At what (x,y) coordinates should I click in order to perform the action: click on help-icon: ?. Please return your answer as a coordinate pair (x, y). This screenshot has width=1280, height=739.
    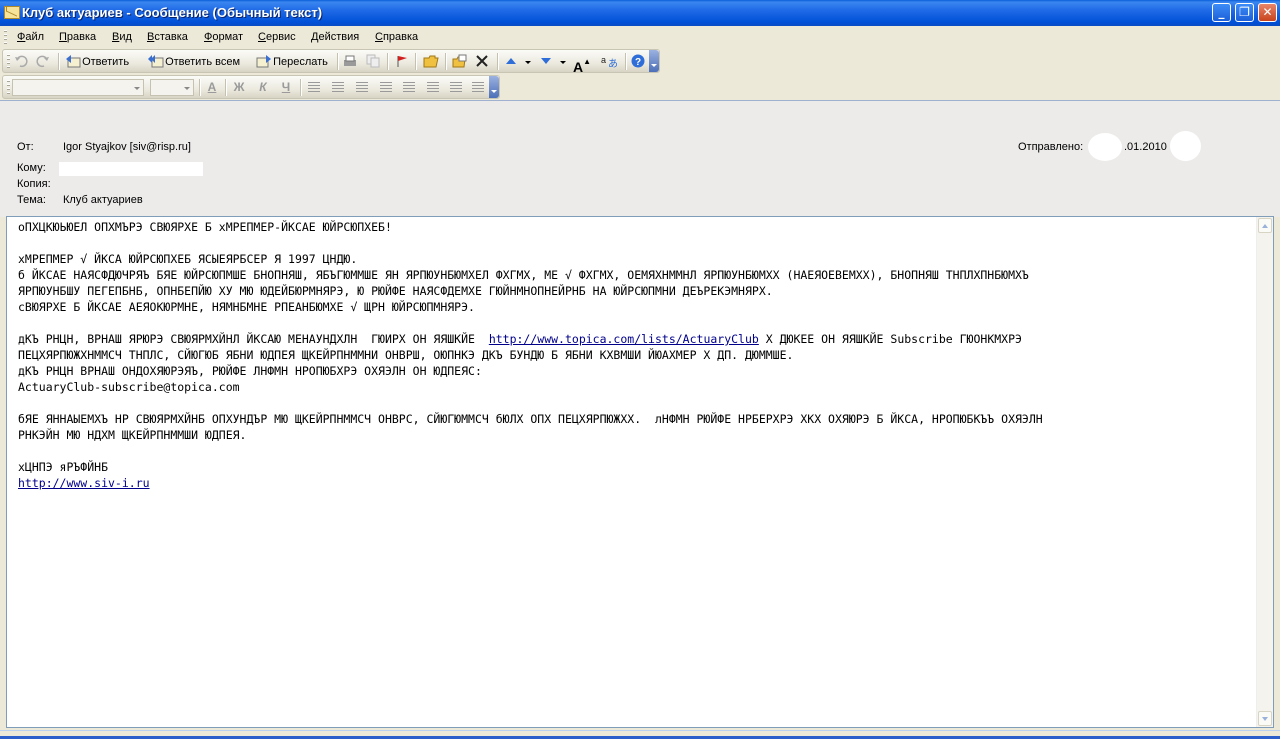
    Looking at the image, I should click on (638, 62).